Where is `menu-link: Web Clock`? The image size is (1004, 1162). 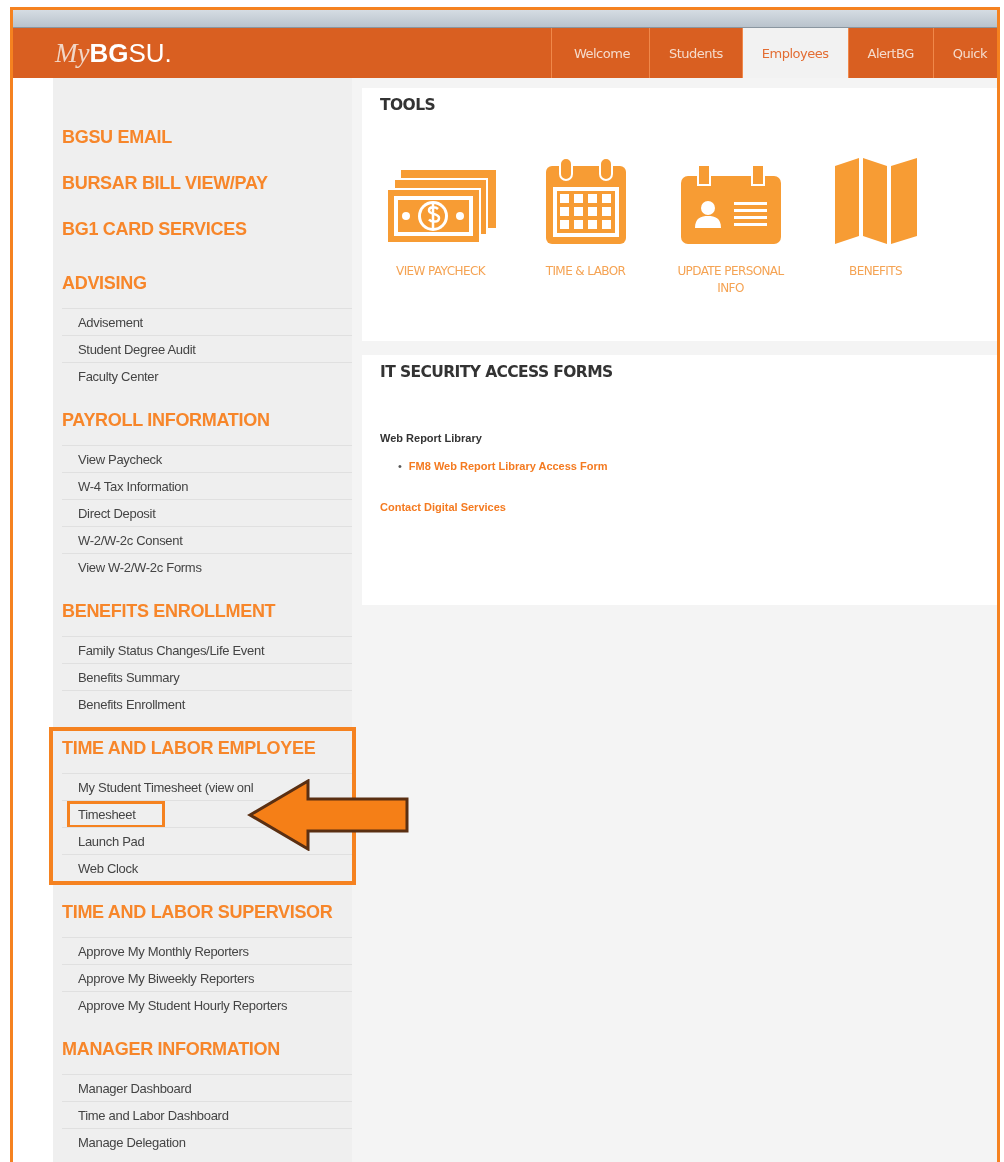
menu-link: Web Clock is located at coordinates (108, 868).